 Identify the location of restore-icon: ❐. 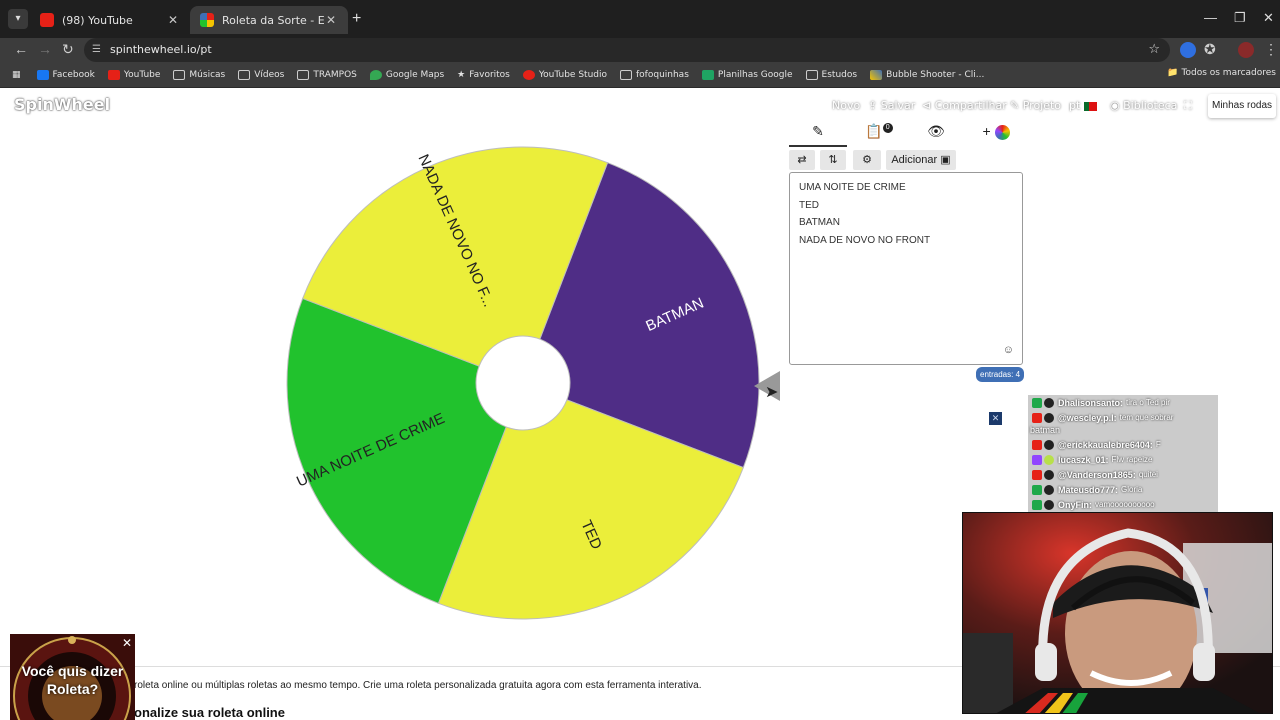
(1240, 18).